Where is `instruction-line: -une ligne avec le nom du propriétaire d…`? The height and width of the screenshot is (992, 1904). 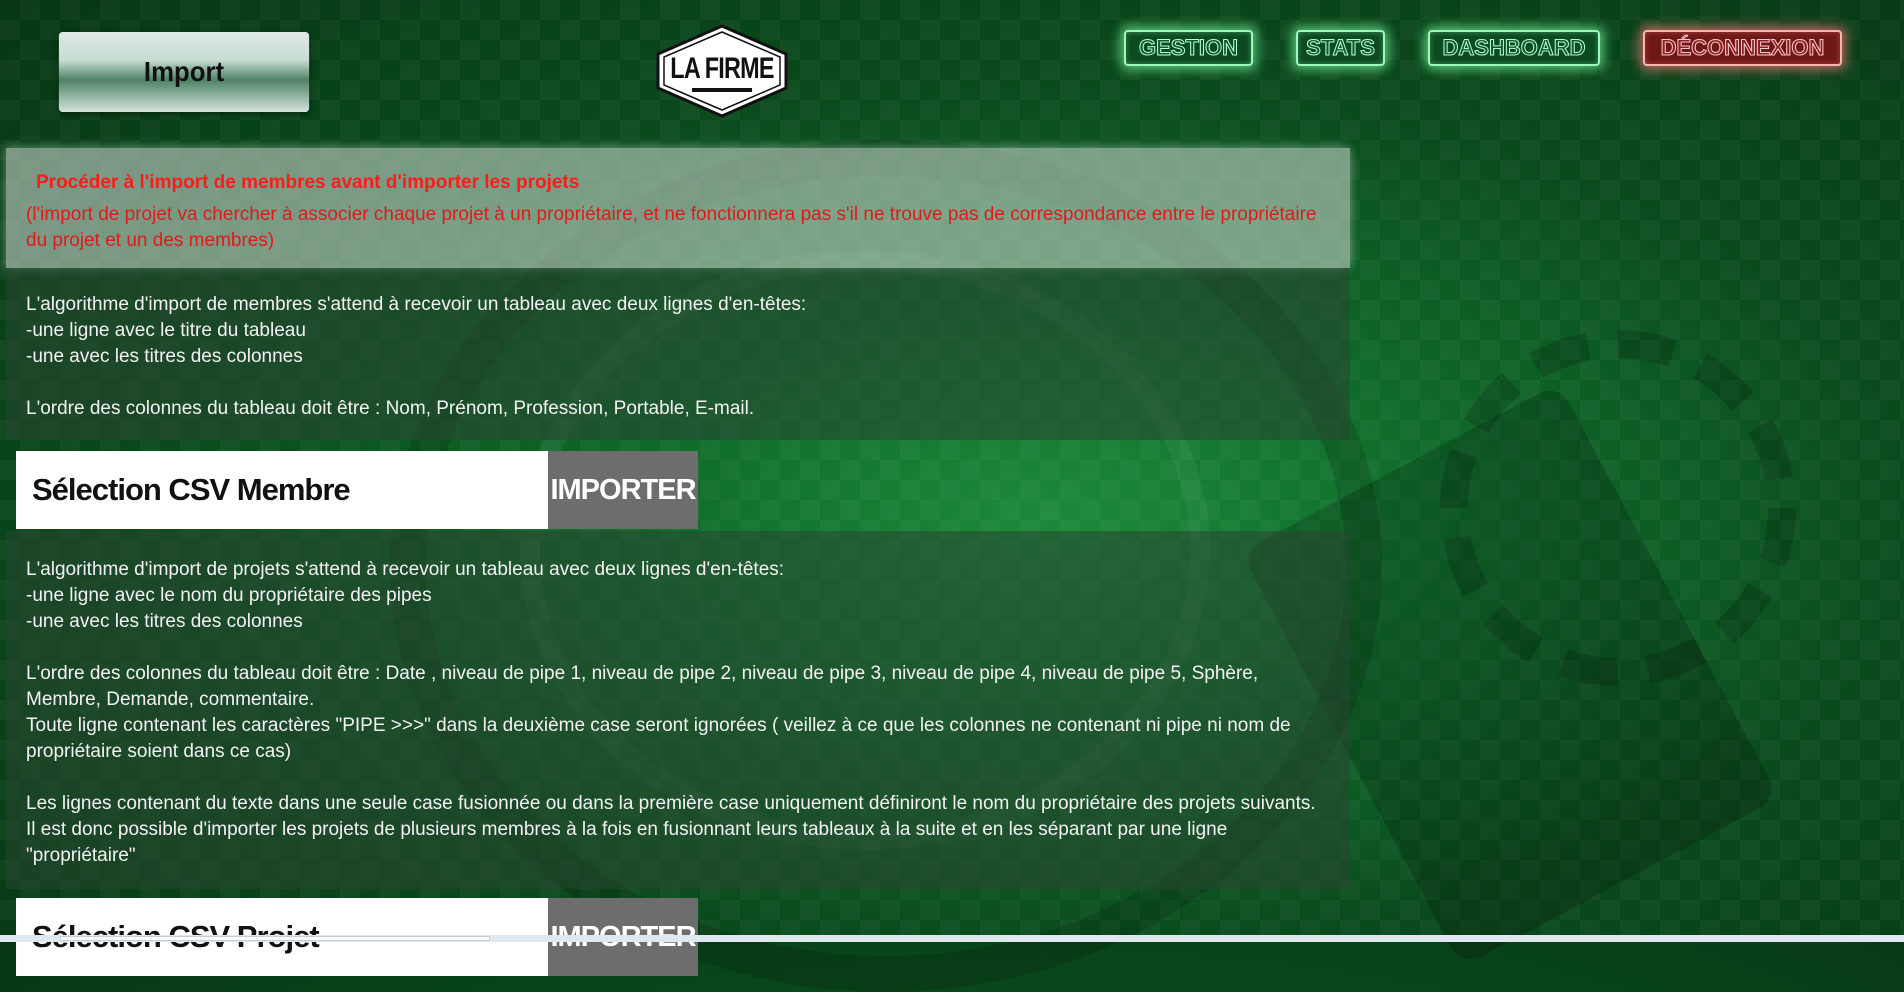
instruction-line: -une ligne avec le nom du propriétaire d… is located at coordinates (229, 595).